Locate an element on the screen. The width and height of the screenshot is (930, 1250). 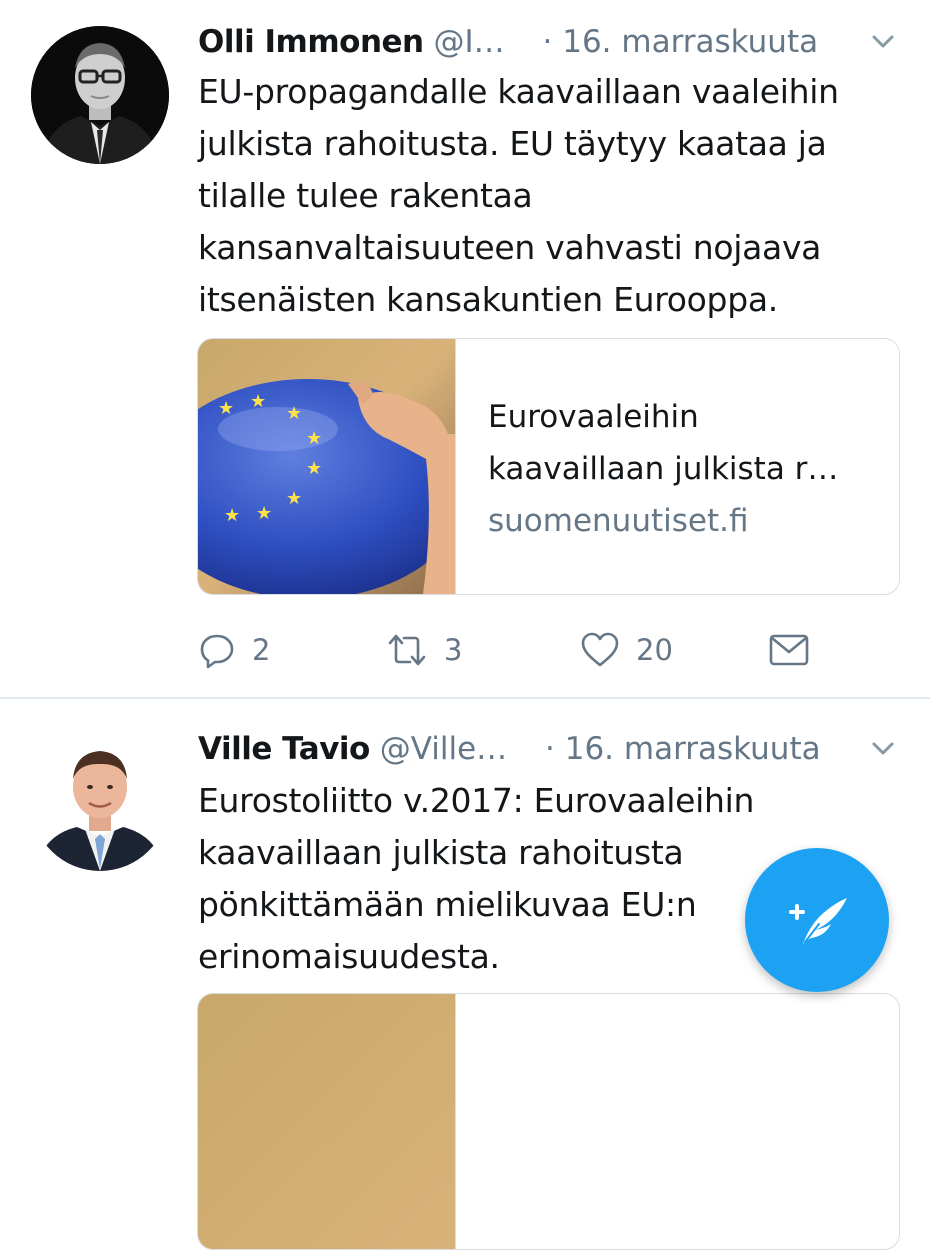
tweet-text-line: itsenäisten kansakuntien Eurooppa. is located at coordinates (488, 299).